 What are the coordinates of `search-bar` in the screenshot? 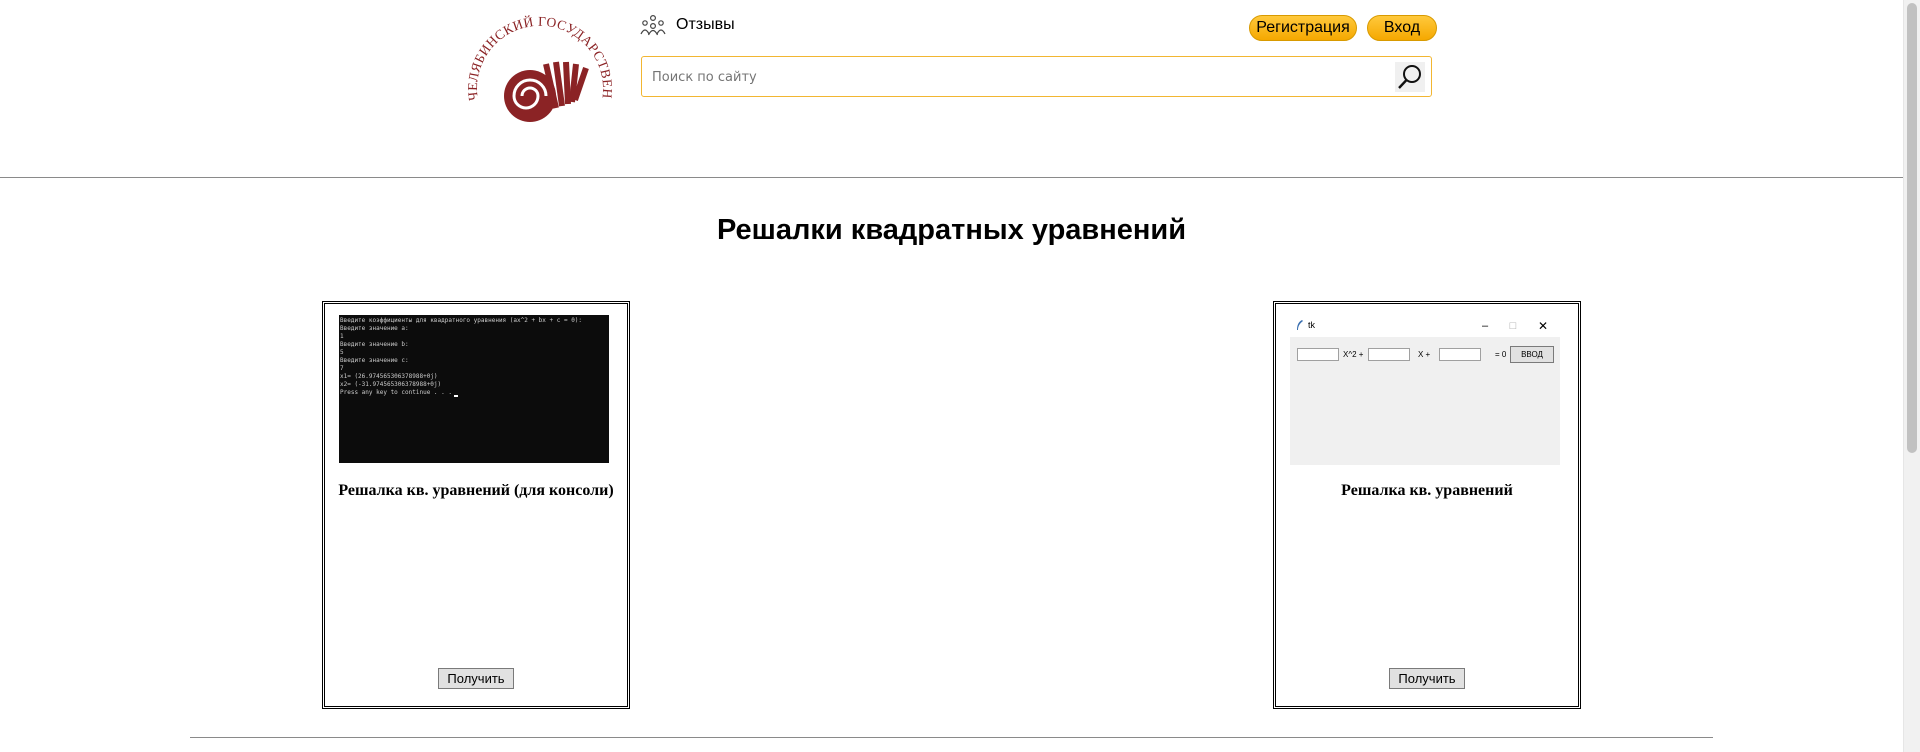 It's located at (1036, 76).